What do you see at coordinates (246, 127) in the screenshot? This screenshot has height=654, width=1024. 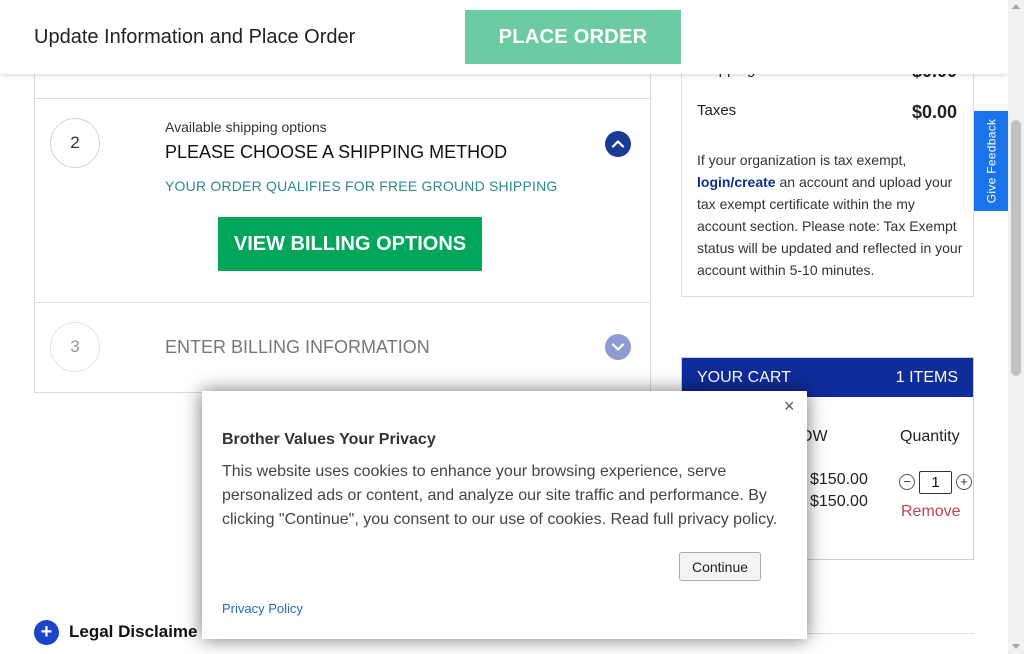 I see `shipping-options-label: Available shipping options` at bounding box center [246, 127].